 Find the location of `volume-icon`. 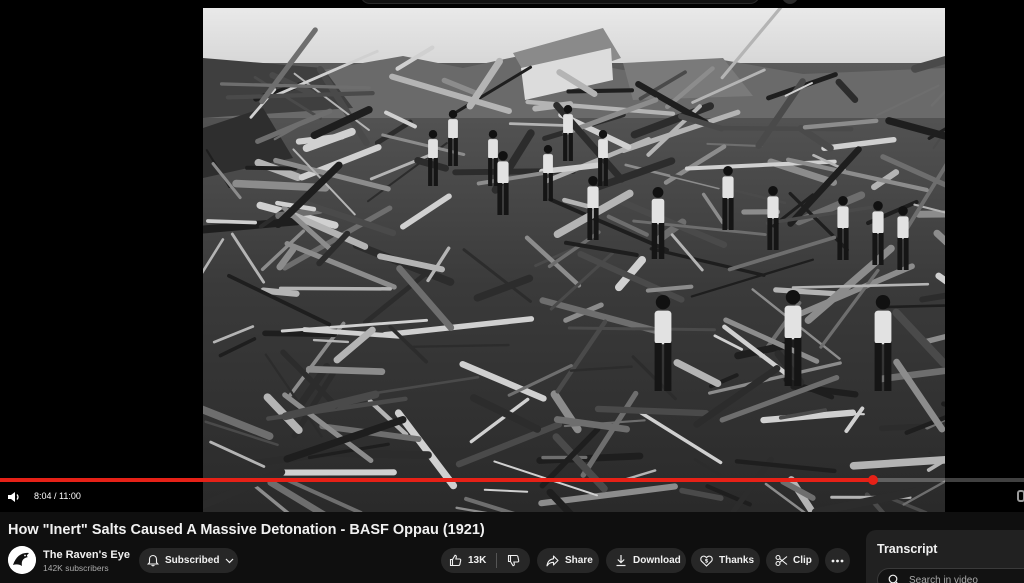

volume-icon is located at coordinates (14, 497).